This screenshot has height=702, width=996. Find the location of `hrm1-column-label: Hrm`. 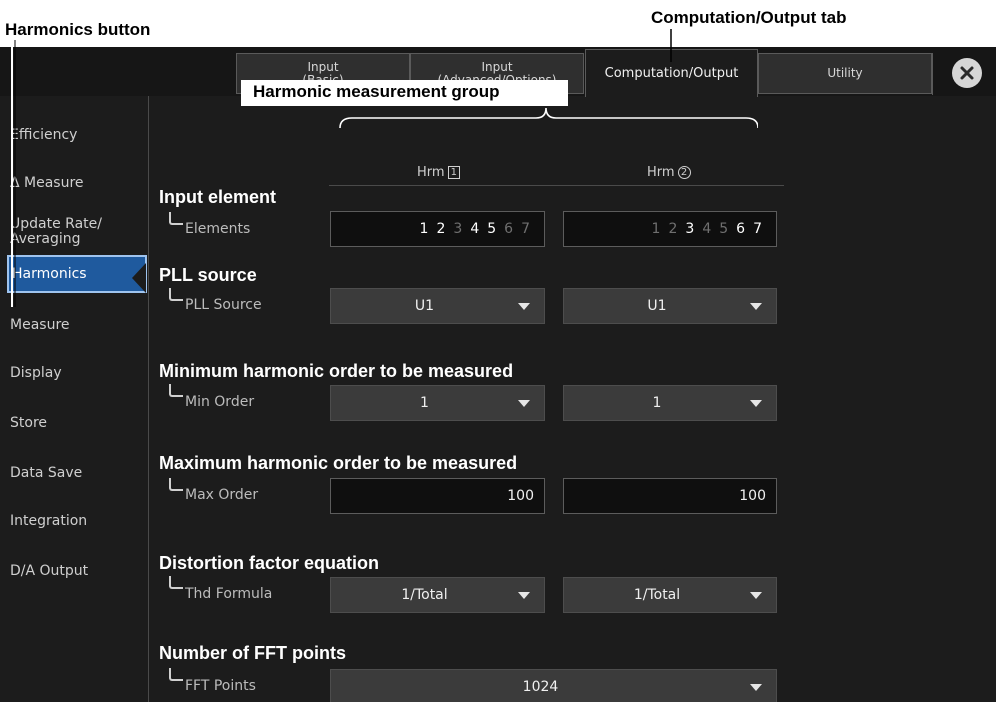

hrm1-column-label: Hrm is located at coordinates (431, 172).